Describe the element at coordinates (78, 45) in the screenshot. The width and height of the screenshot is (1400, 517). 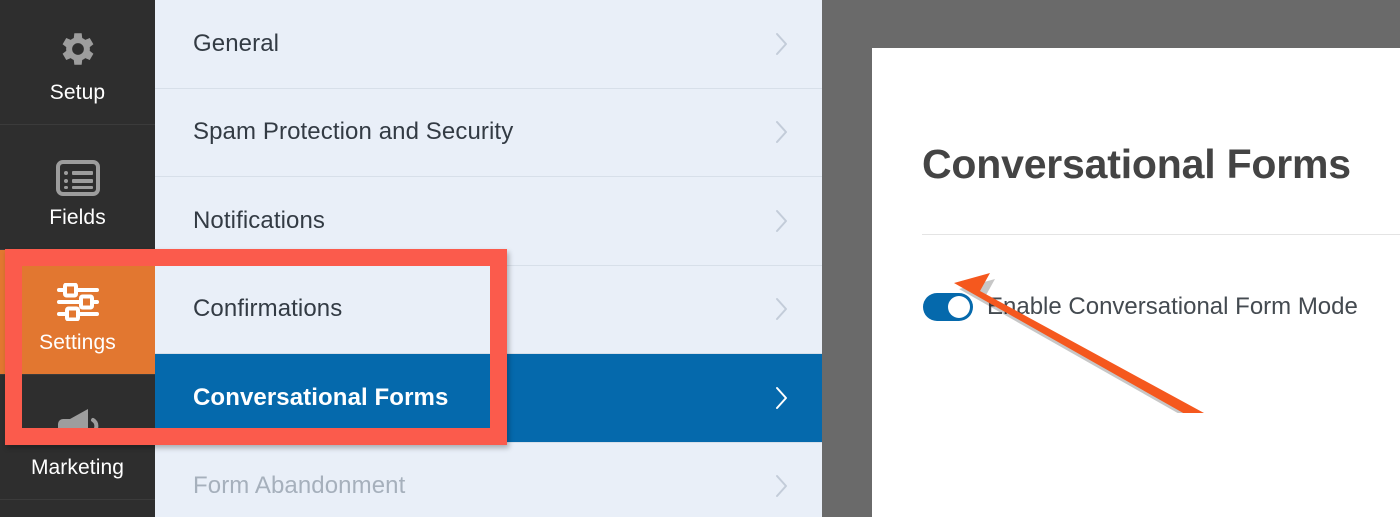
I see `gear-icon` at that location.